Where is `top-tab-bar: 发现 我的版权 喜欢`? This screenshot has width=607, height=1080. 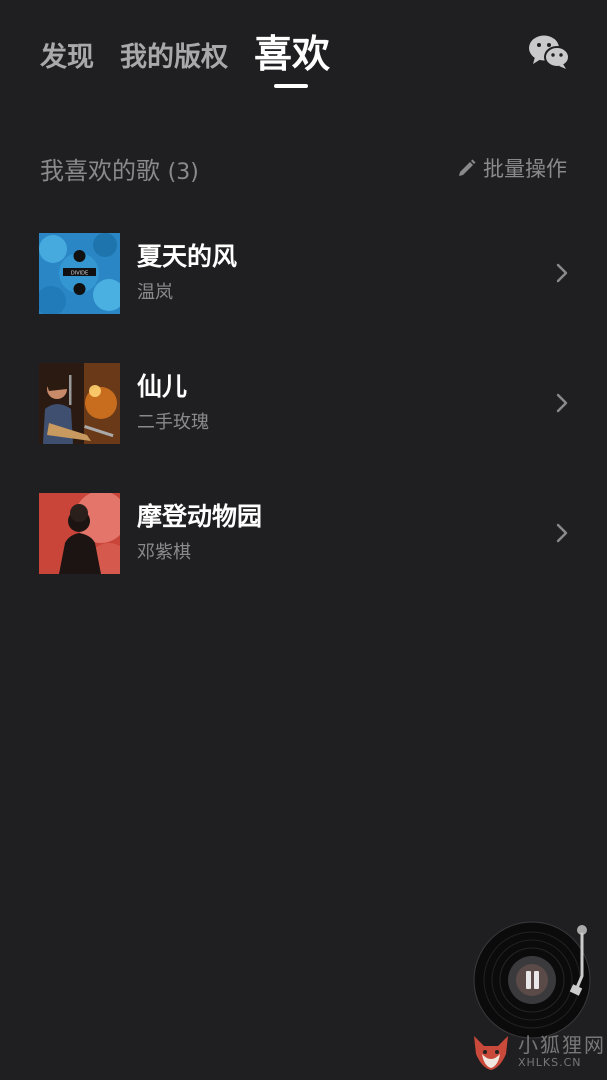
top-tab-bar: 发现 我的版权 喜欢 is located at coordinates (198, 59).